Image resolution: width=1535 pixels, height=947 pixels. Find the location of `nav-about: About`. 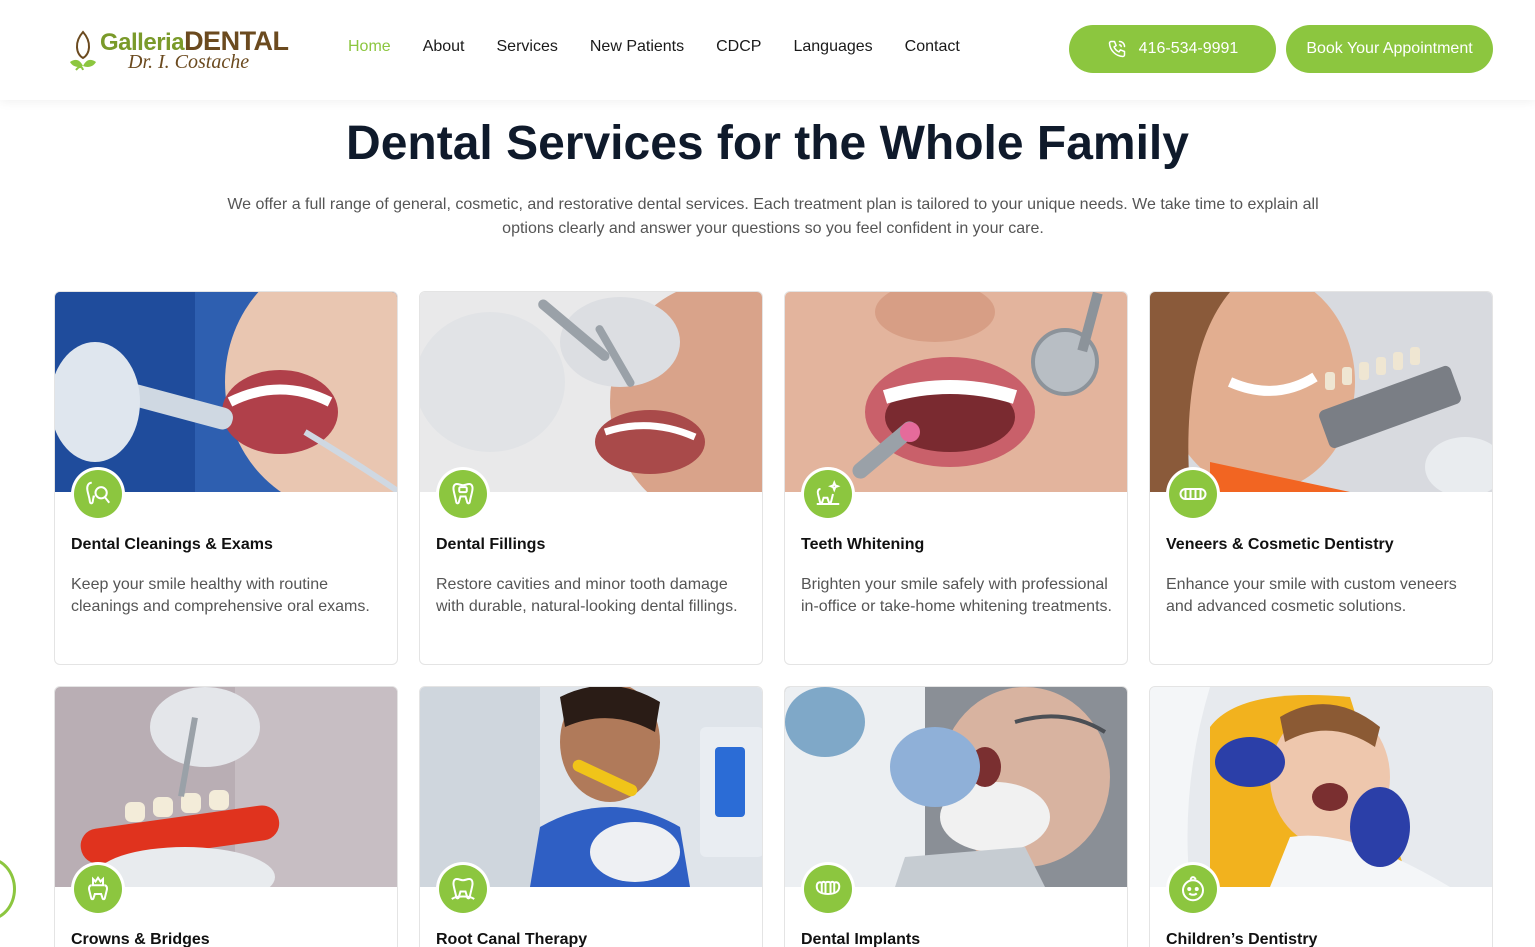

nav-about: About is located at coordinates (444, 47).